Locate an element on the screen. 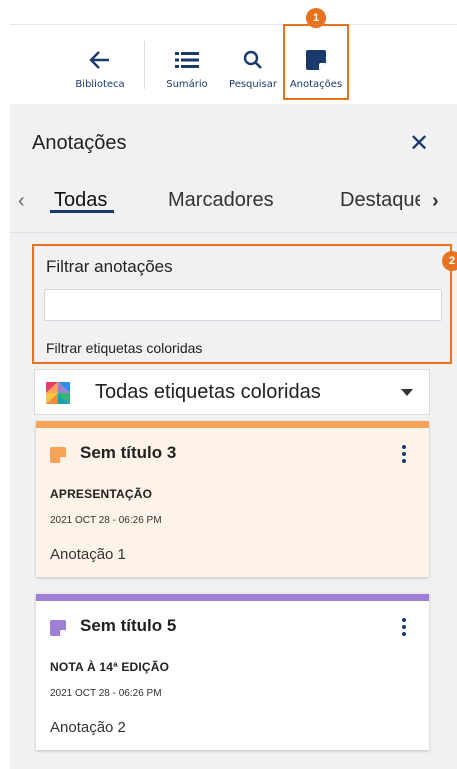  summary-button: Sumário is located at coordinates (187, 63).